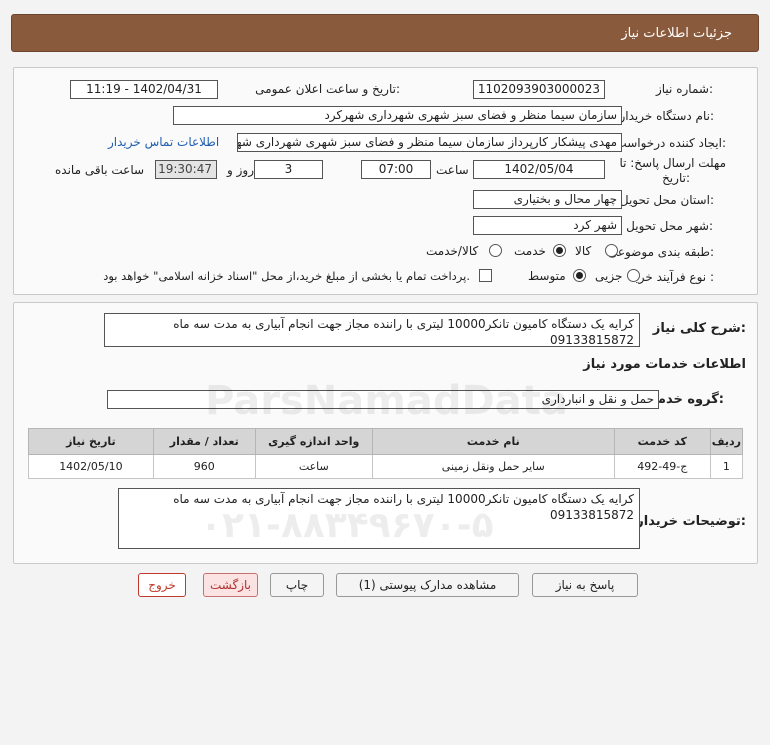 This screenshot has width=770, height=745. What do you see at coordinates (144, 89) in the screenshot?
I see `announce-field: 1402/04/31 - 11:19` at bounding box center [144, 89].